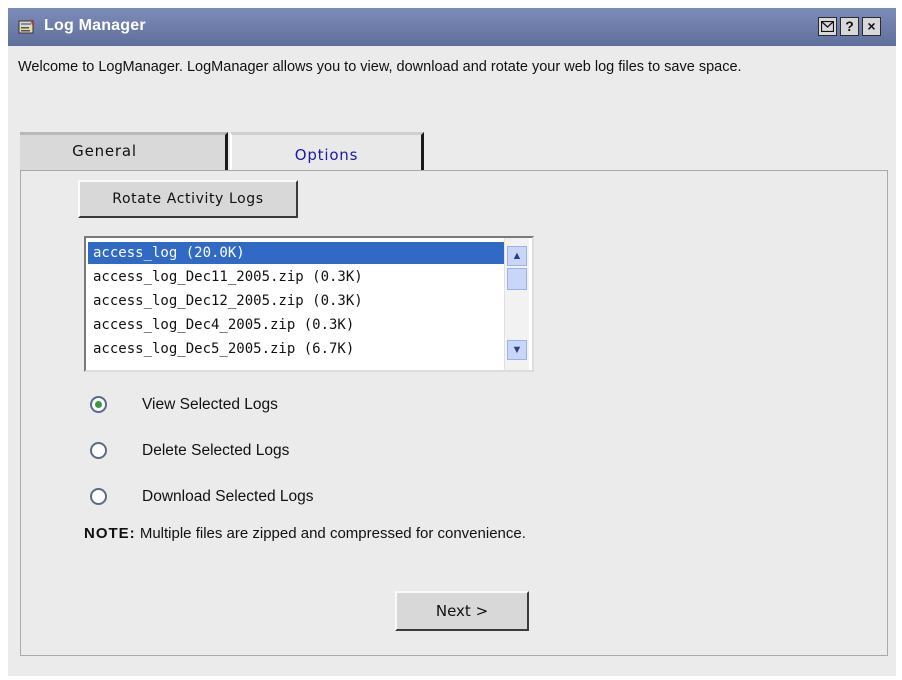 The width and height of the screenshot is (902, 680). I want to click on rotate-activity-logs-button: Rotate Activity Logs, so click(188, 199).